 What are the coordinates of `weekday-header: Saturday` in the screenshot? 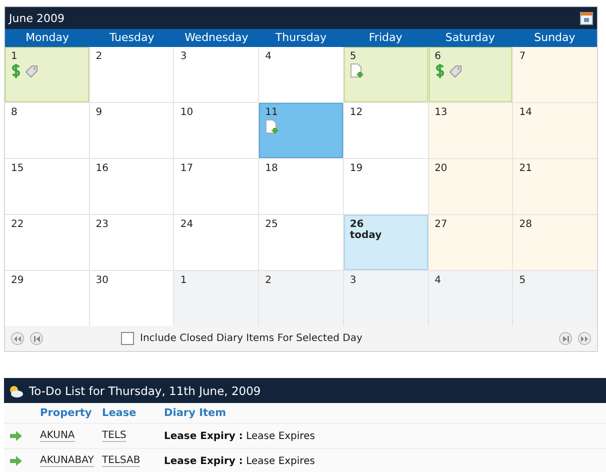 It's located at (470, 38).